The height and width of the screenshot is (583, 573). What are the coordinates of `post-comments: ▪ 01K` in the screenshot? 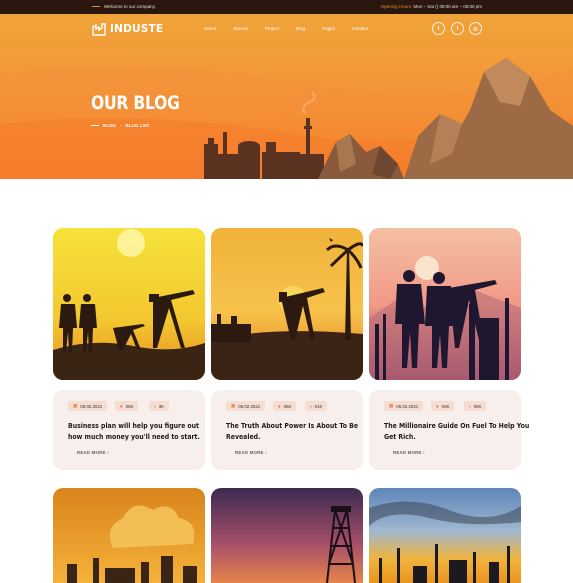 It's located at (316, 406).